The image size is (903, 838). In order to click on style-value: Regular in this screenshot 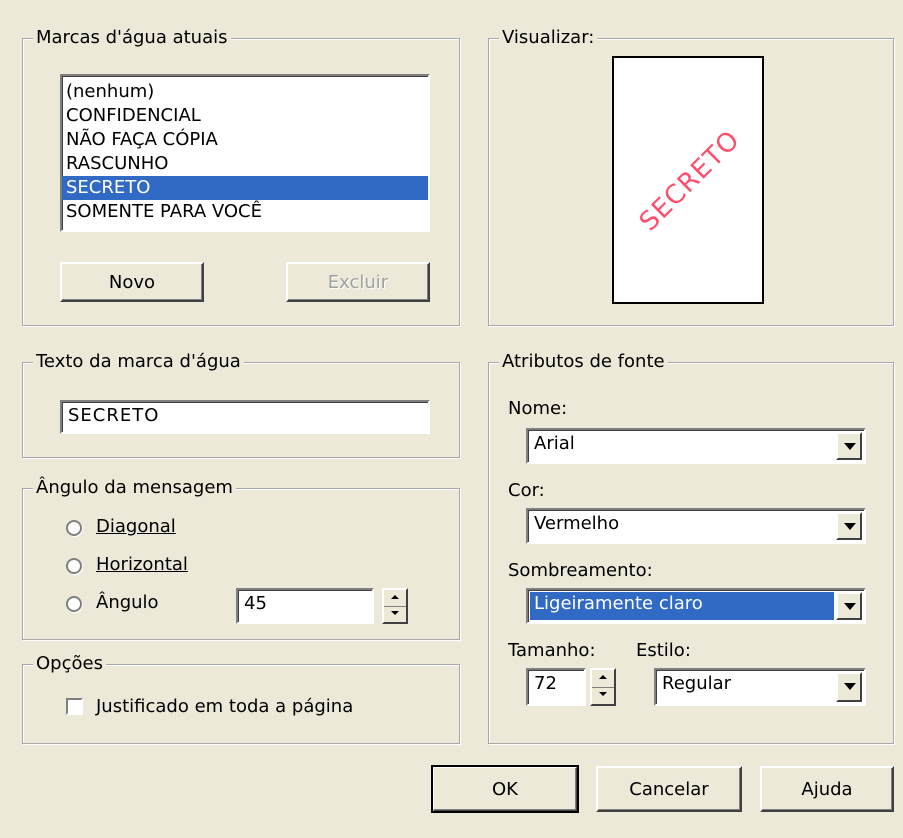, I will do `click(697, 683)`.